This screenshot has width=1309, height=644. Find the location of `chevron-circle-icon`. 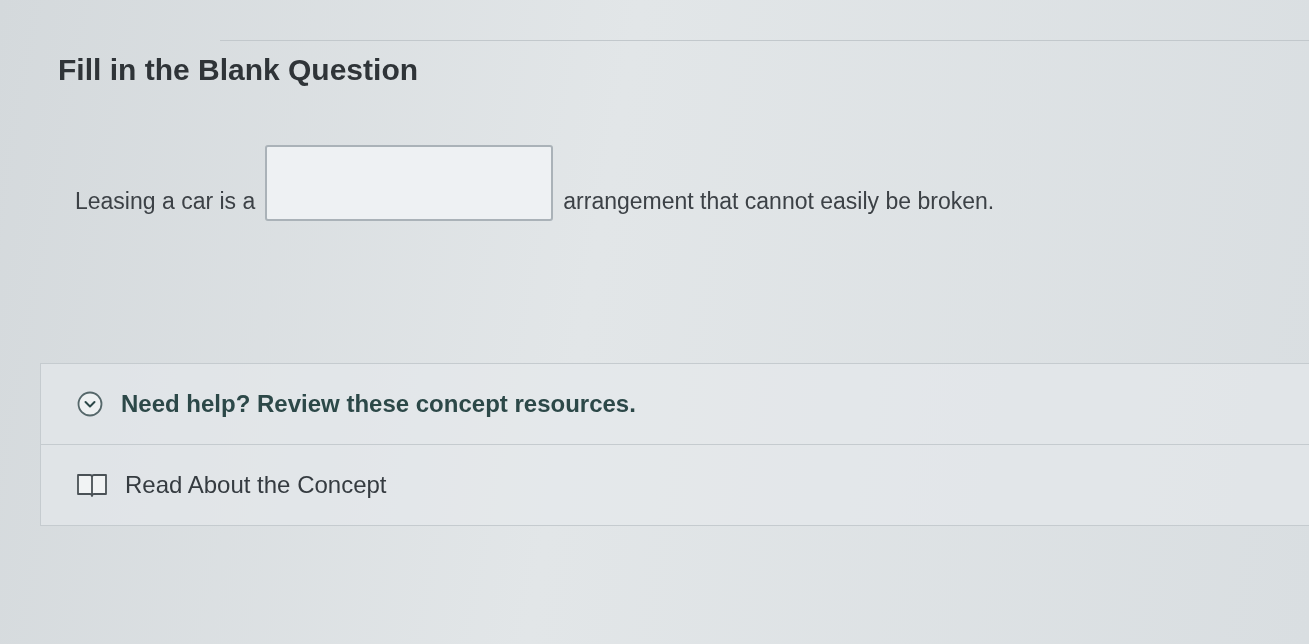

chevron-circle-icon is located at coordinates (90, 404).